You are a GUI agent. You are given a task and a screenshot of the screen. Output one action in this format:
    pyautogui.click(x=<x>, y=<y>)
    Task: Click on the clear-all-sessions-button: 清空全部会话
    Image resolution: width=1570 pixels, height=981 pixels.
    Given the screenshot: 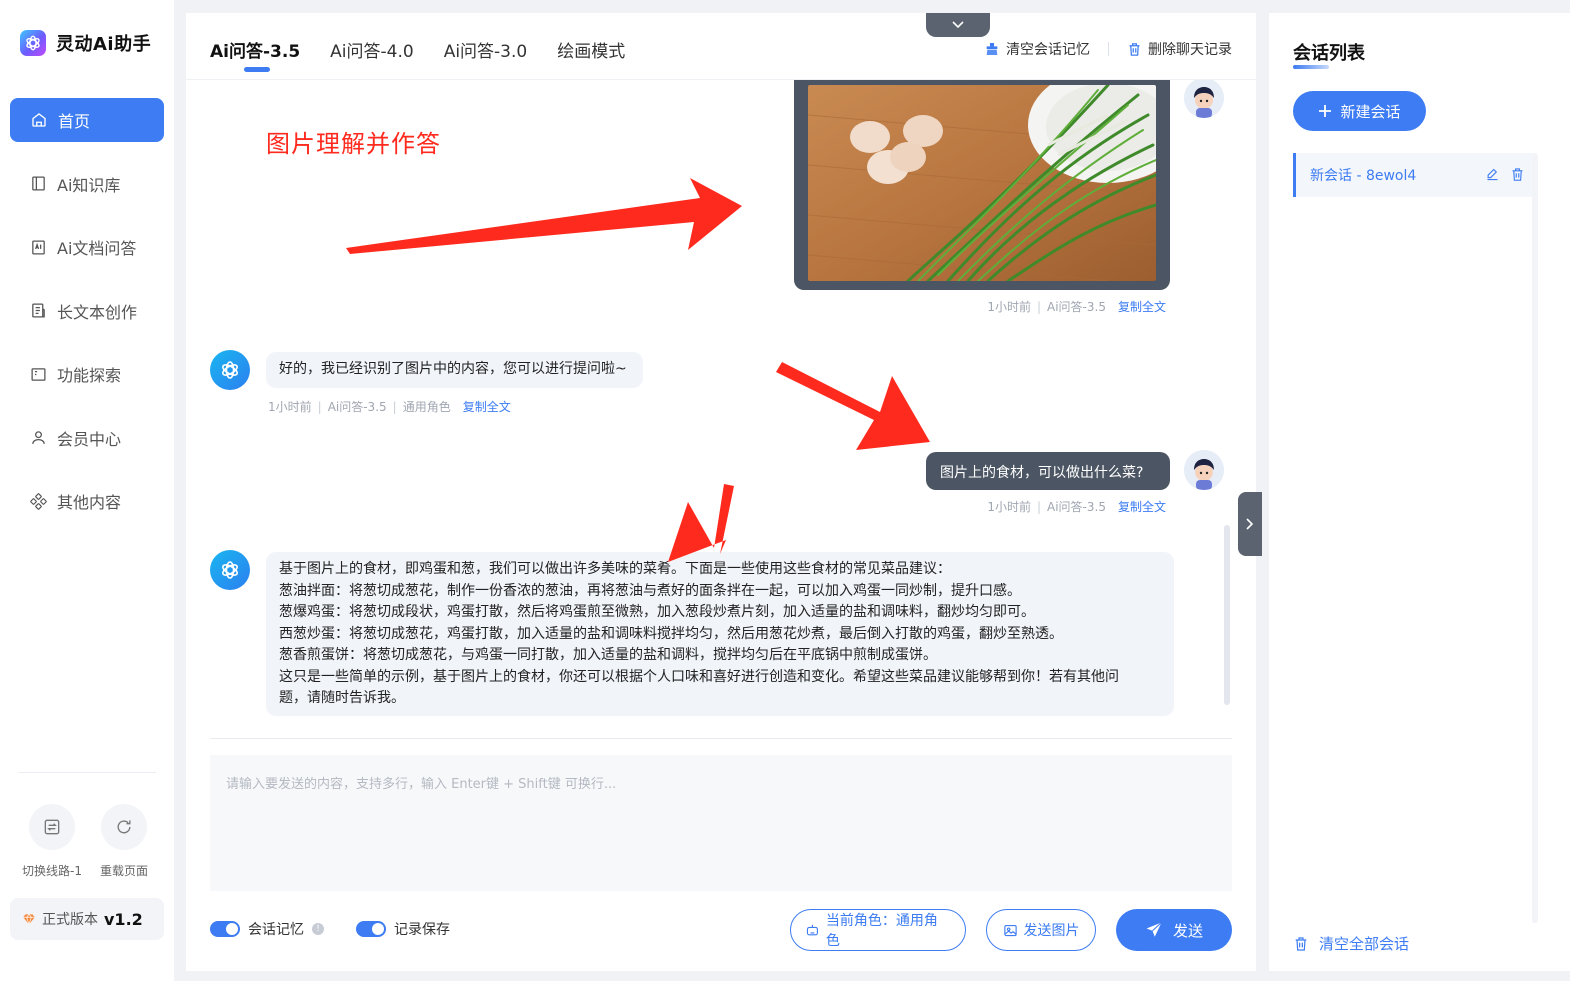 What is the action you would take?
    pyautogui.click(x=1351, y=943)
    